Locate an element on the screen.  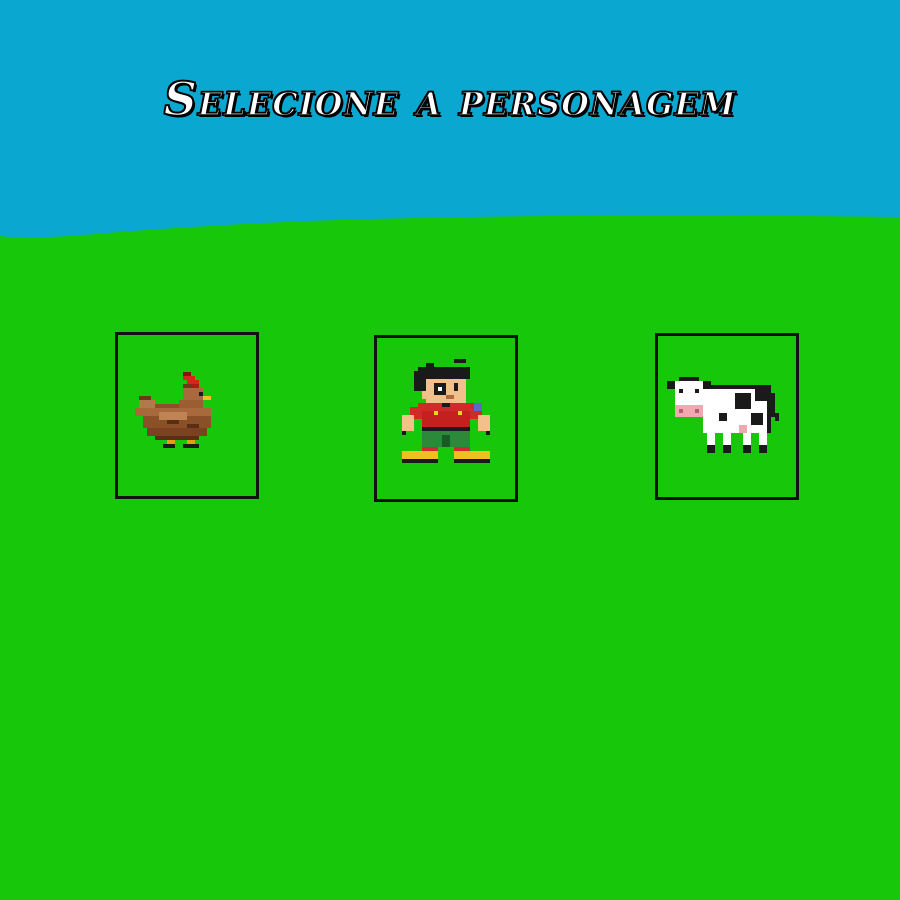
character-card-chicken is located at coordinates (187, 415).